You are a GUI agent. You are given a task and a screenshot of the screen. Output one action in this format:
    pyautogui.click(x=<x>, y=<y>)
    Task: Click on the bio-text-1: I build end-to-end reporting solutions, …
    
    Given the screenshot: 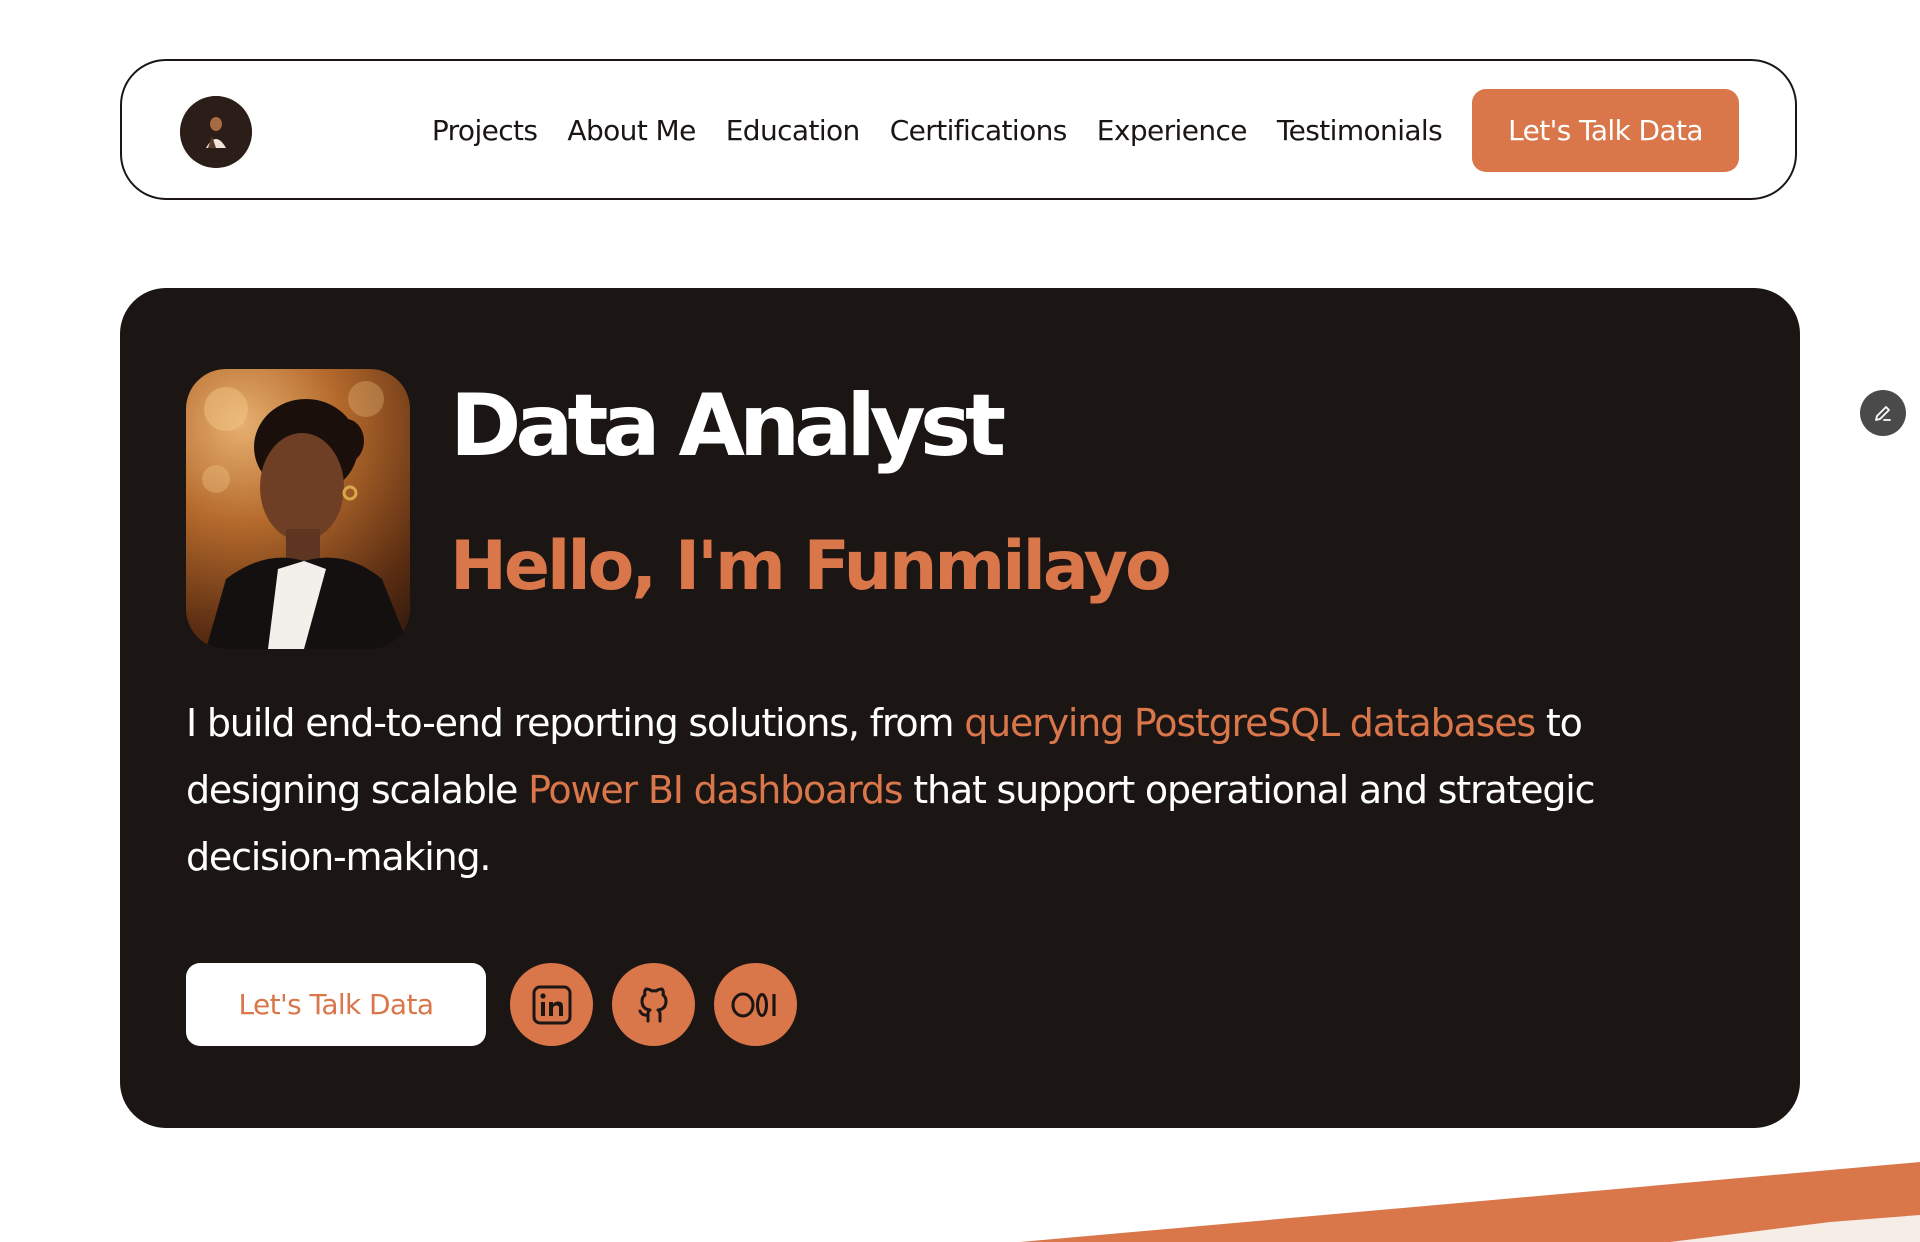 What is the action you would take?
    pyautogui.click(x=575, y=723)
    